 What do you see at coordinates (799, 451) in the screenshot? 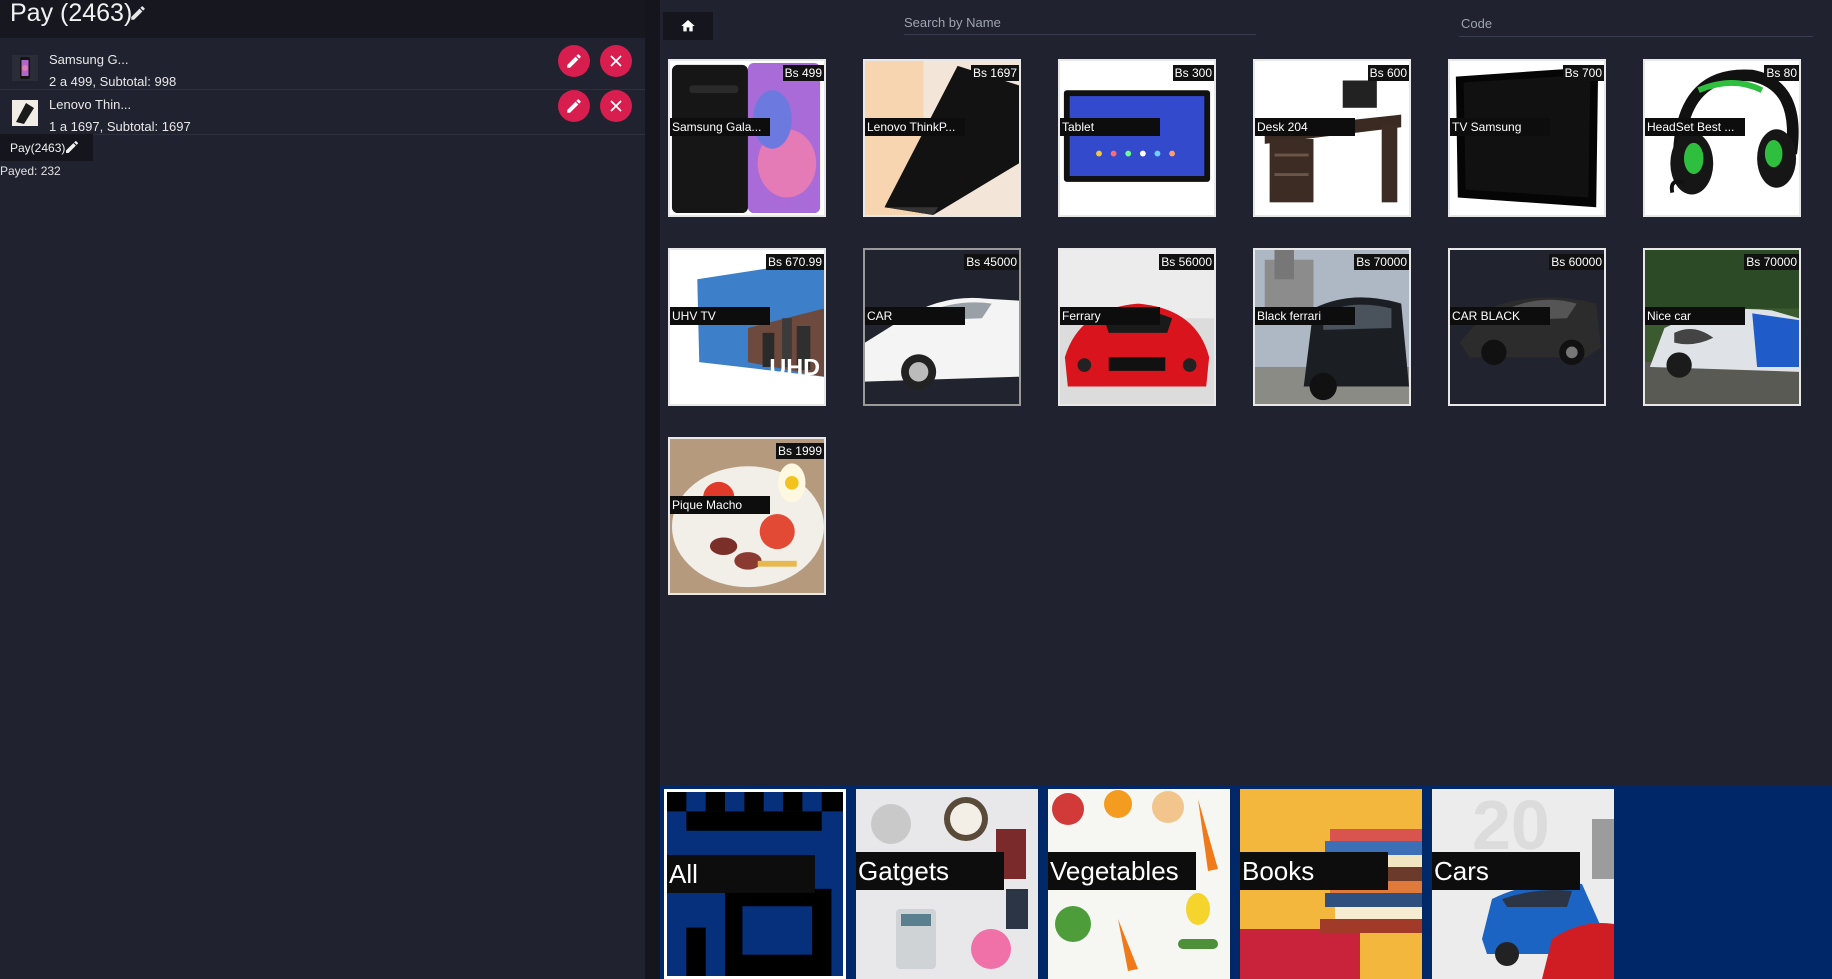
I see `product-price: Bs 1999` at bounding box center [799, 451].